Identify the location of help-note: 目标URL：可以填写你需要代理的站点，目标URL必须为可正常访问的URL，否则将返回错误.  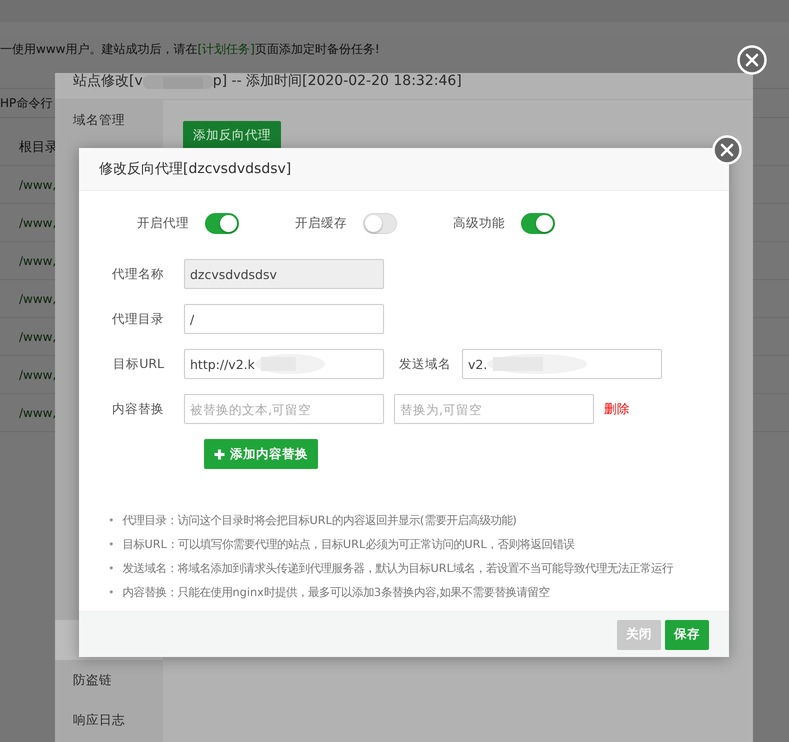
(348, 545).